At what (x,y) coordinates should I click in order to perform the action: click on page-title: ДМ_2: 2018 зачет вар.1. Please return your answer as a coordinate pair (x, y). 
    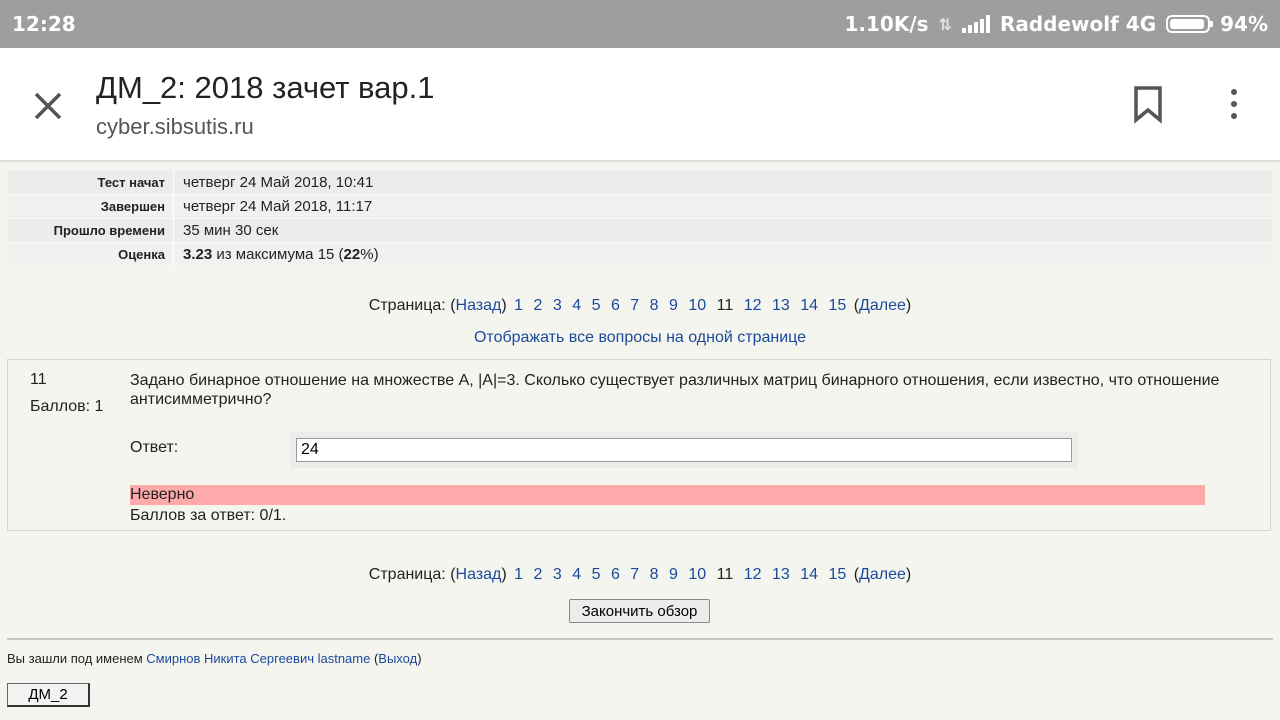
    Looking at the image, I should click on (265, 87).